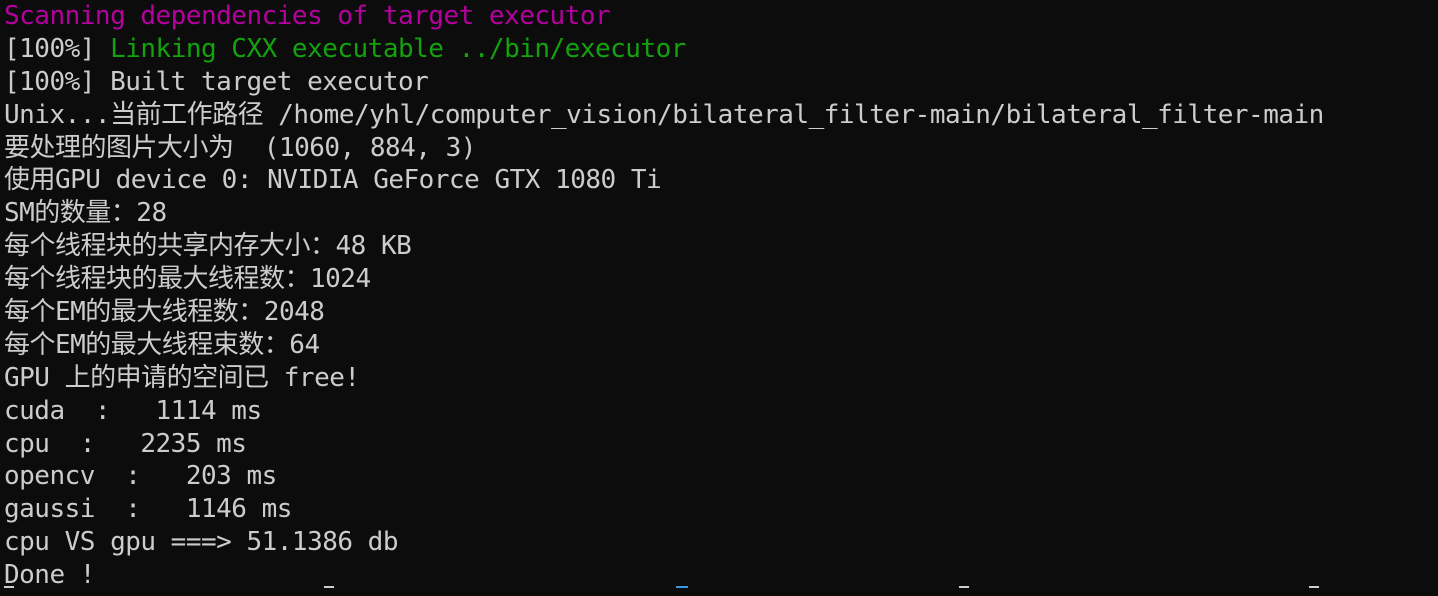 Image resolution: width=1438 pixels, height=596 pixels. I want to click on terminal-line-cpu-time: cpu : 2235 ms, so click(125, 443).